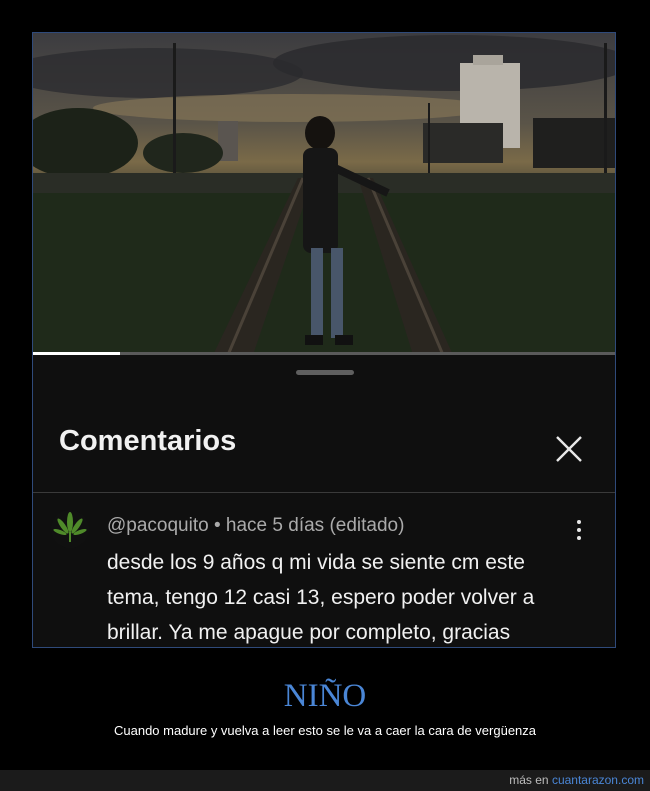 Image resolution: width=650 pixels, height=791 pixels. What do you see at coordinates (598, 780) in the screenshot?
I see `footer-site-link: cuantarazon.com` at bounding box center [598, 780].